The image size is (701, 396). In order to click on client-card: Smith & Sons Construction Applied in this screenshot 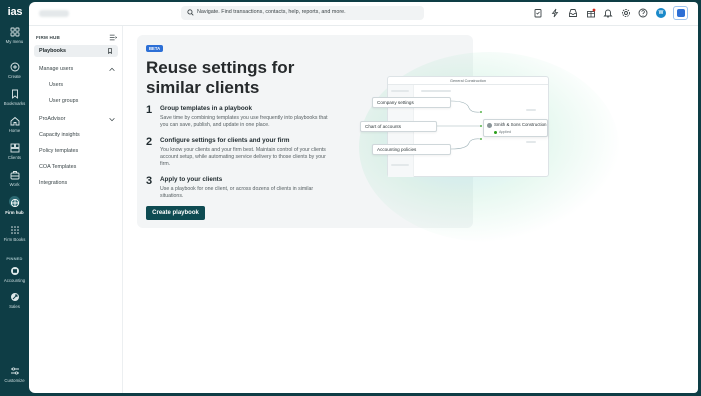, I will do `click(515, 128)`.